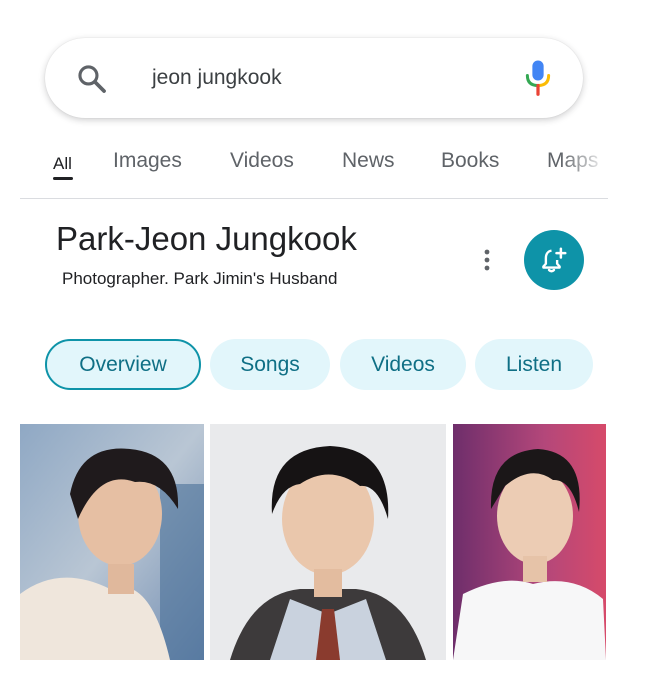 Image resolution: width=658 pixels, height=684 pixels. What do you see at coordinates (147, 161) in the screenshot?
I see `tab-images: Images` at bounding box center [147, 161].